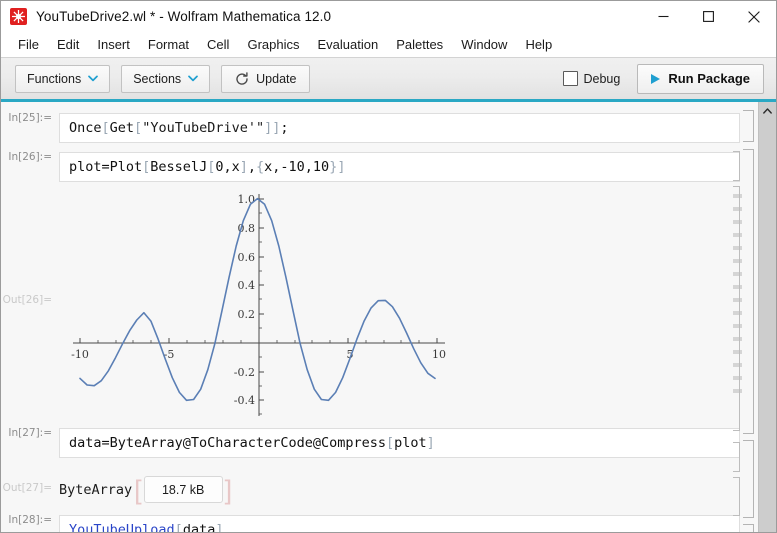 This screenshot has height=533, width=777. I want to click on in-label-25: In[25]:=, so click(30, 118).